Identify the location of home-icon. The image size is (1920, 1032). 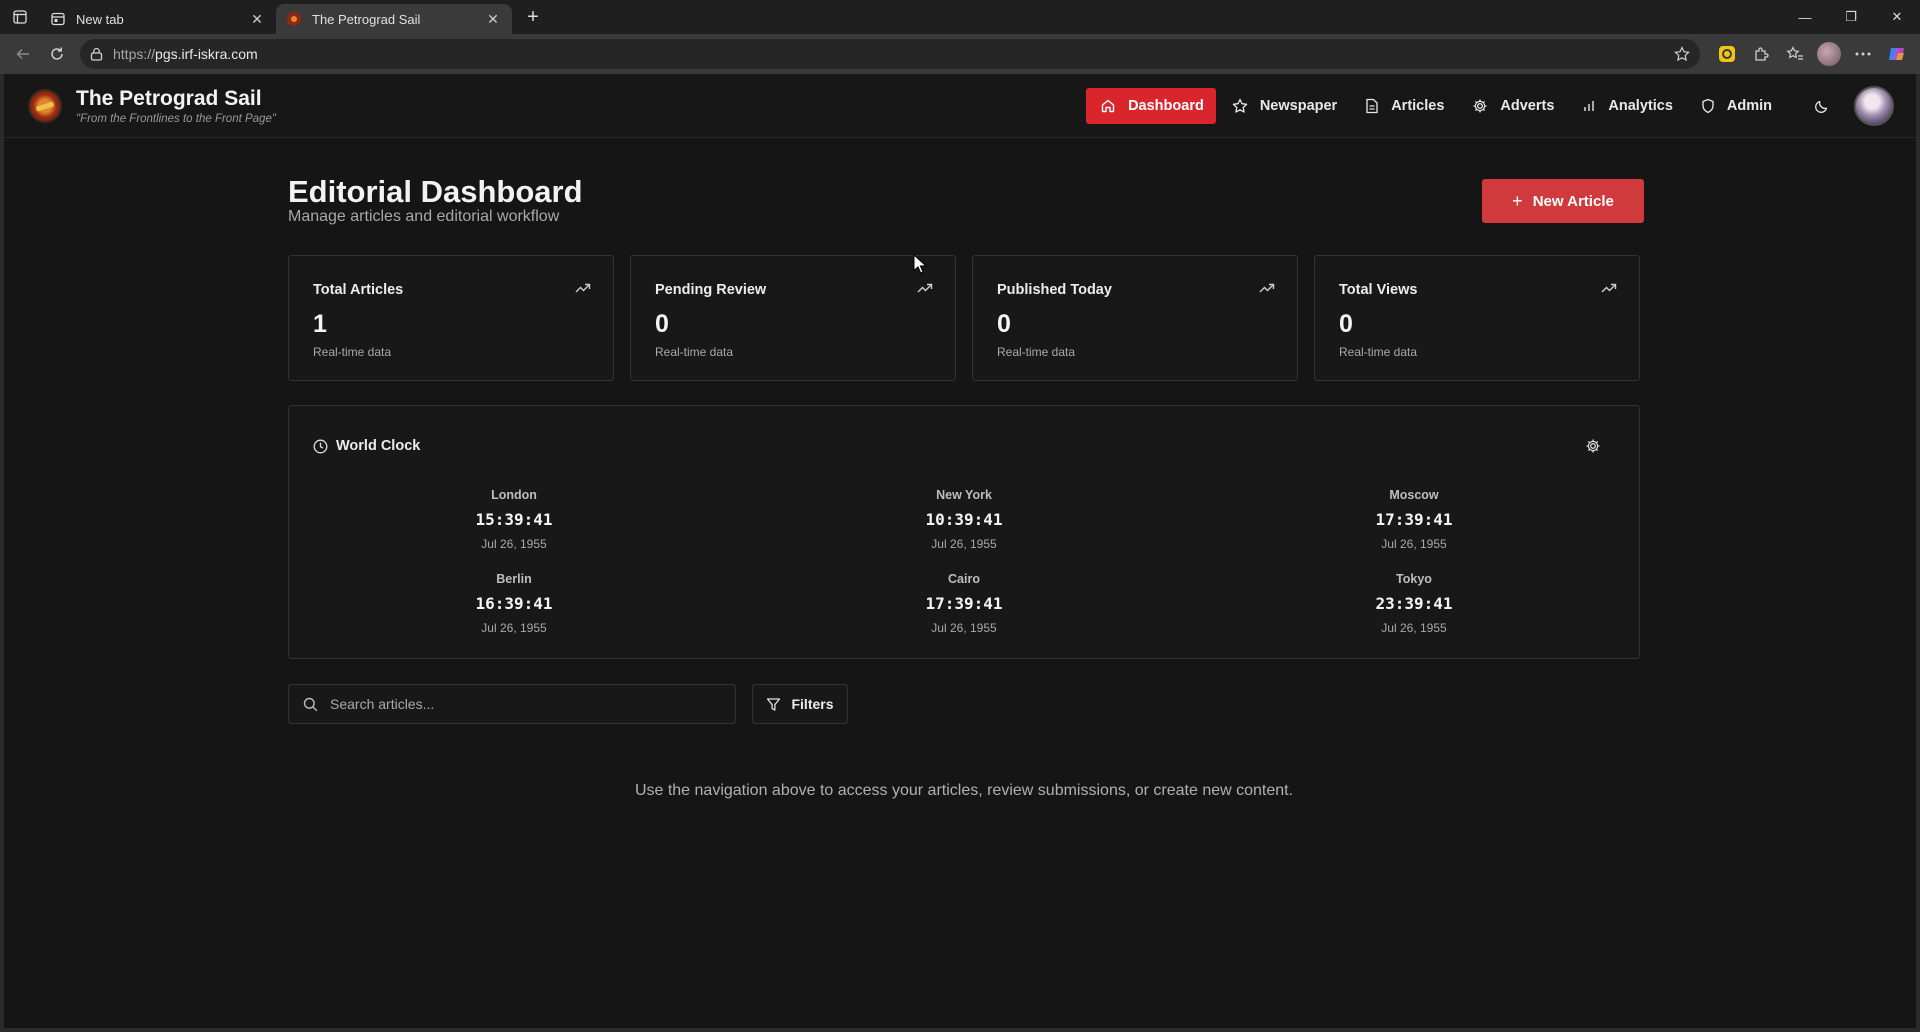
(1108, 106).